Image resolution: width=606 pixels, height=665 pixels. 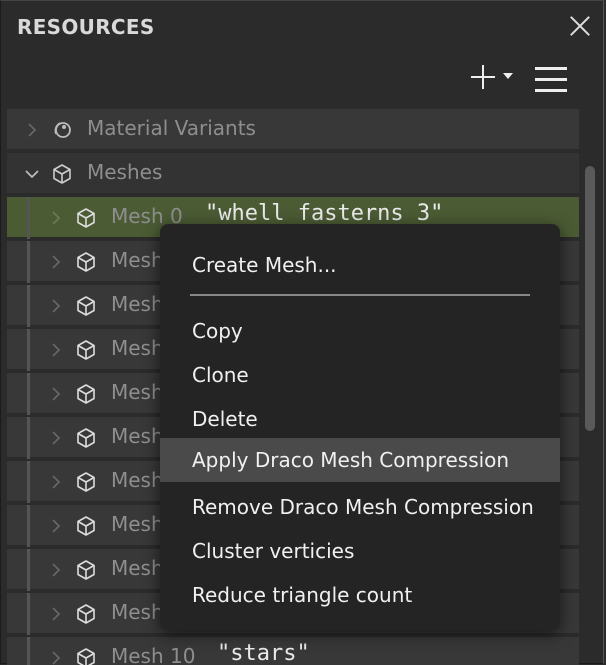 I want to click on tree-item-meshes: Meshes, so click(x=293, y=174).